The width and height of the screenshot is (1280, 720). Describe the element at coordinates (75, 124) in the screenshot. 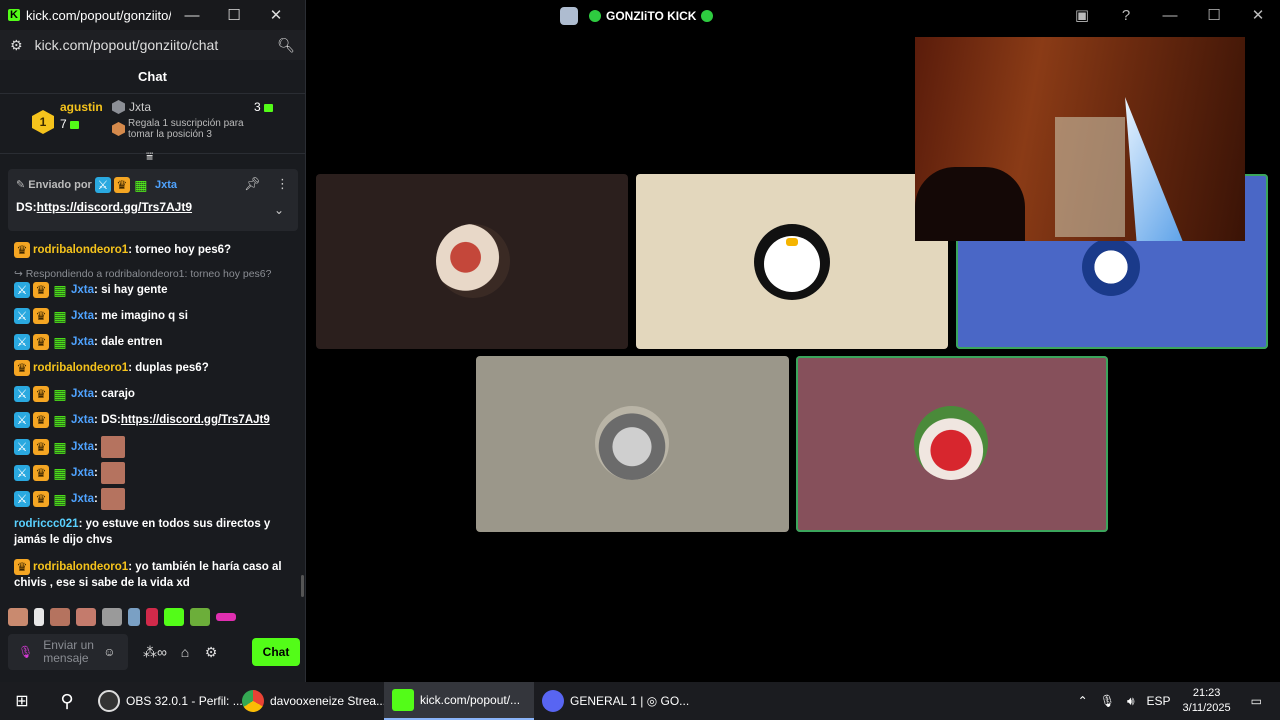

I see `gift-icon` at that location.